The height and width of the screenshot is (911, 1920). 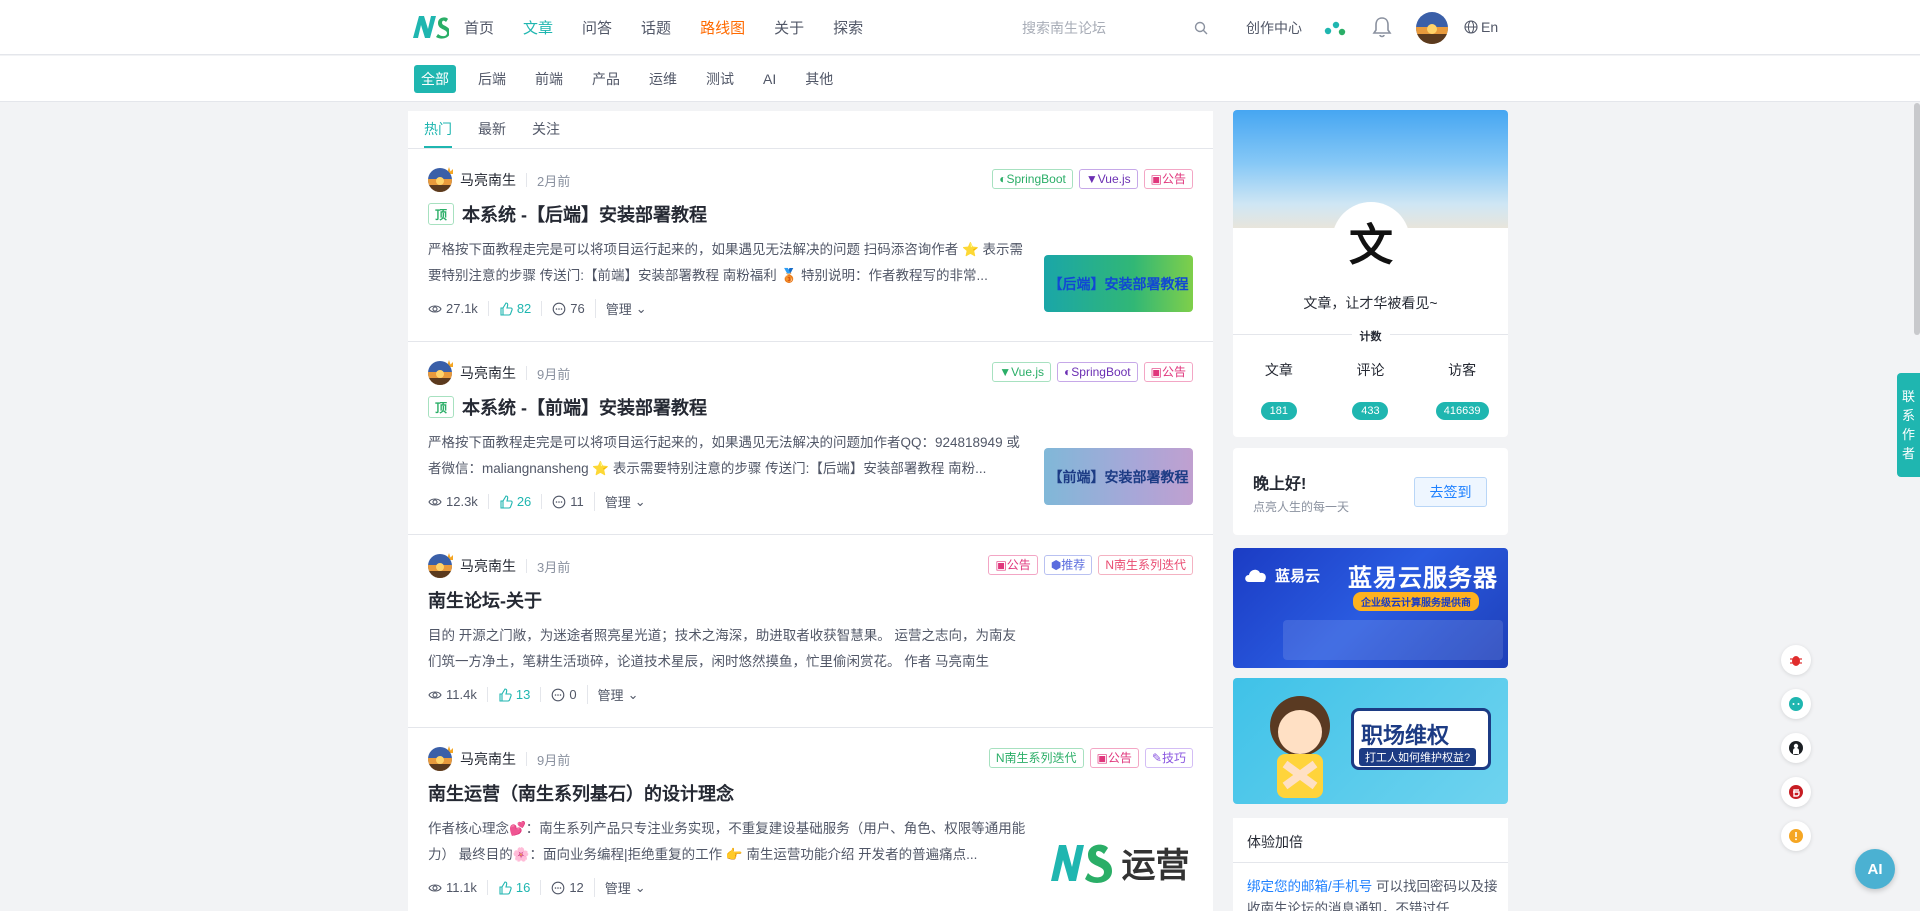 What do you see at coordinates (514, 308) in the screenshot?
I see `like-button: 82` at bounding box center [514, 308].